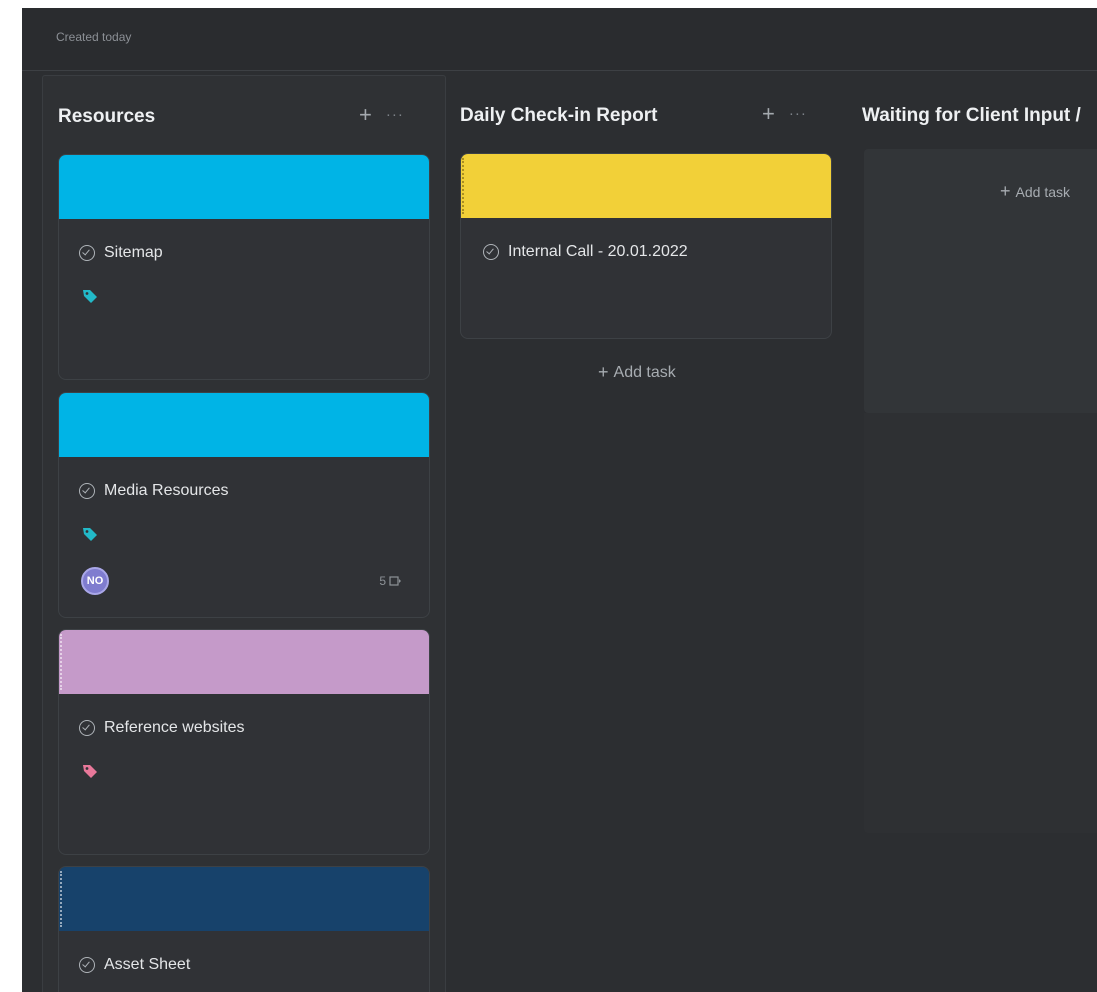  I want to click on task-card: Internal Call - 20.01.2022, so click(646, 246).